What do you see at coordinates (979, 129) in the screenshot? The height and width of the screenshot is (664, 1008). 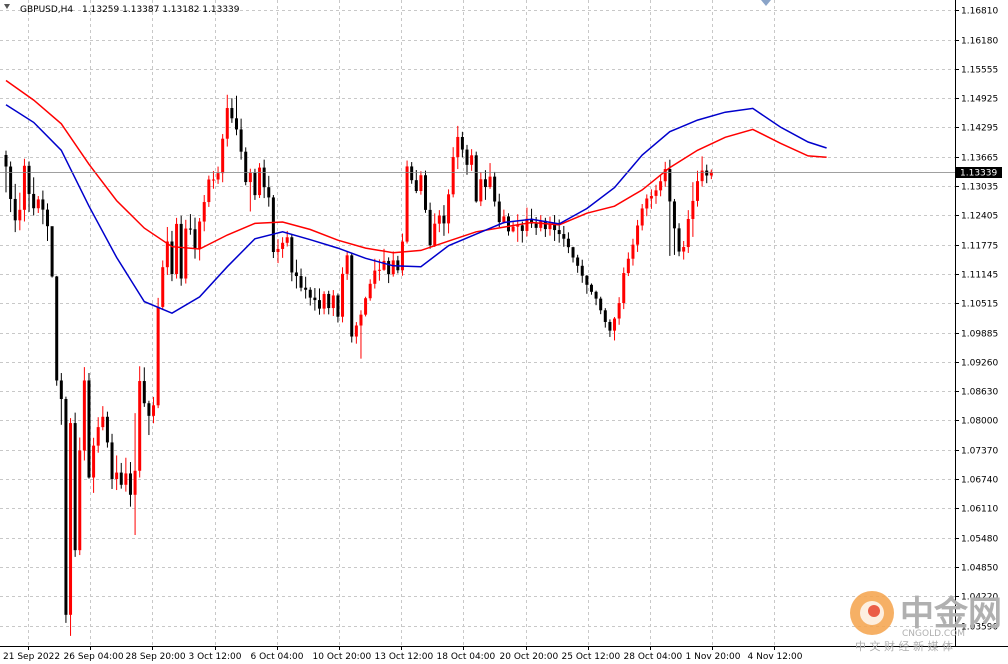 I see `y-tick-label: 1.14295` at bounding box center [979, 129].